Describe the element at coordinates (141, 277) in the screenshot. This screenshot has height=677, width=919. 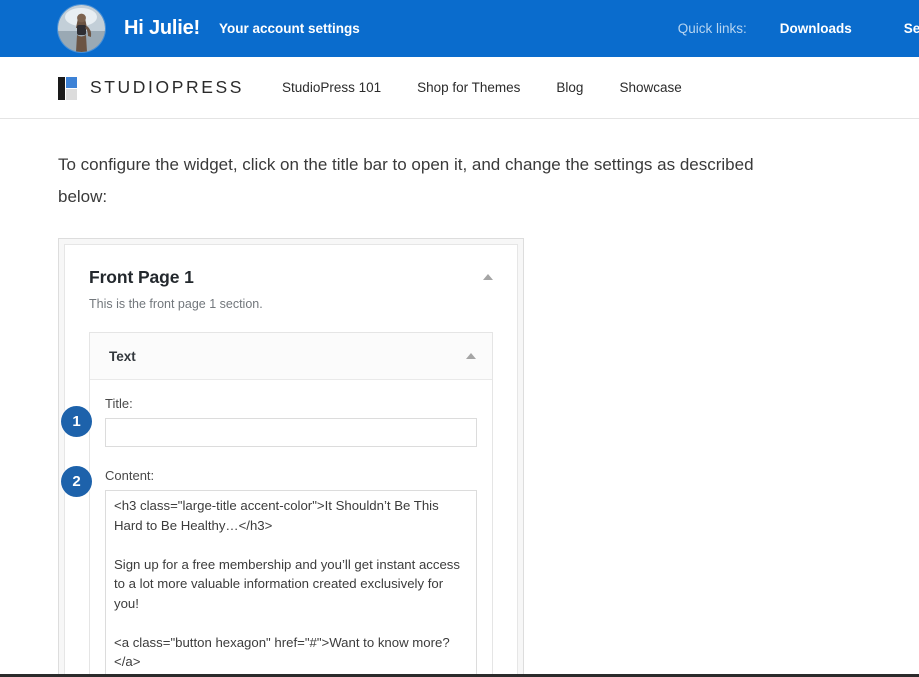
I see `section-title: Front Page 1` at that location.